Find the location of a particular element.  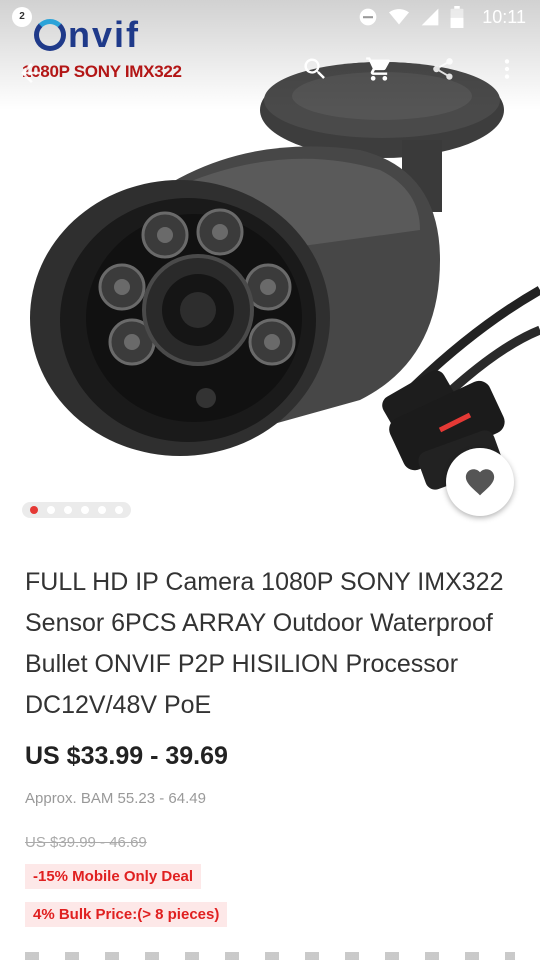

battery-icon is located at coordinates (457, 17).